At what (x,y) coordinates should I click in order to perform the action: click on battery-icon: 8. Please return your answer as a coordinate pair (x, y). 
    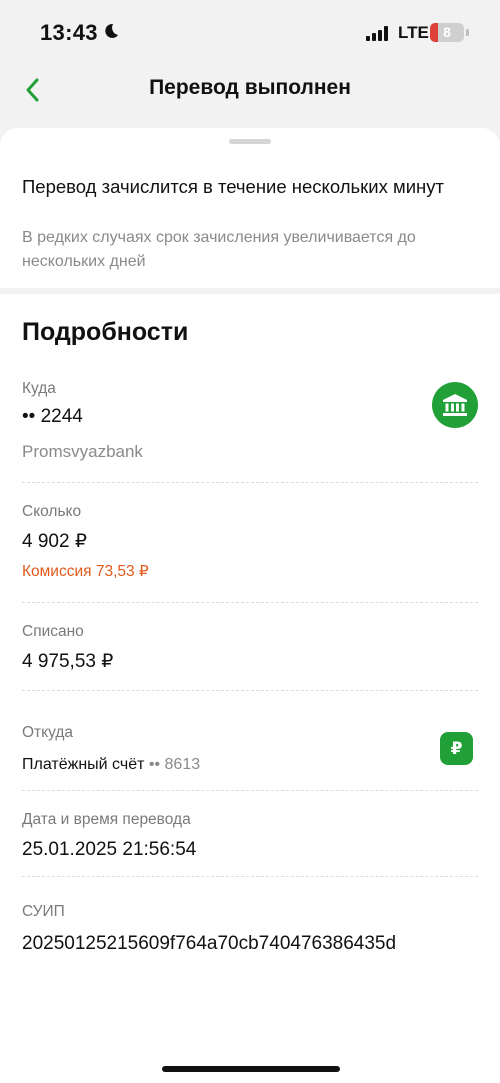
    Looking at the image, I should click on (447, 32).